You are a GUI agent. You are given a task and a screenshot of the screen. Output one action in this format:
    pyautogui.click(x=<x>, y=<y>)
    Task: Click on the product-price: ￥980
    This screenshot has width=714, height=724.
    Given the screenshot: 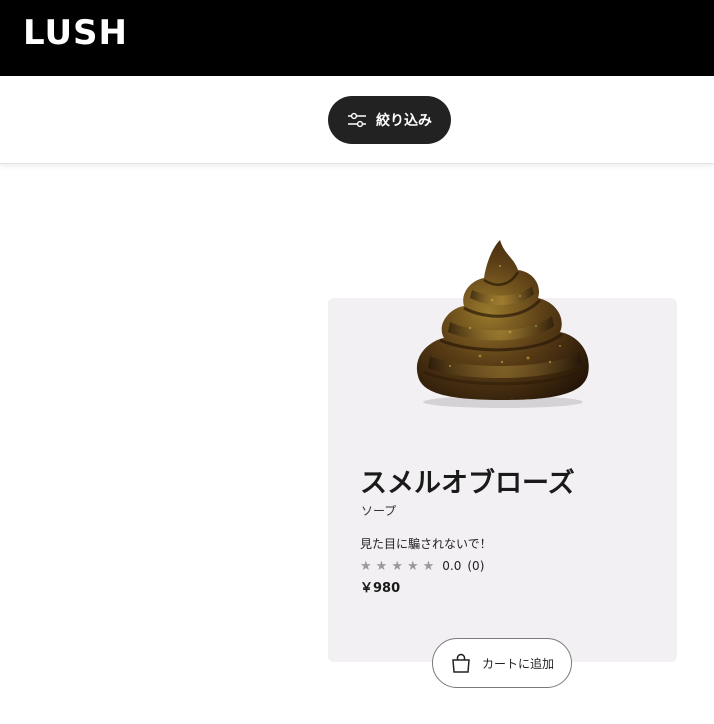 What is the action you would take?
    pyautogui.click(x=380, y=588)
    